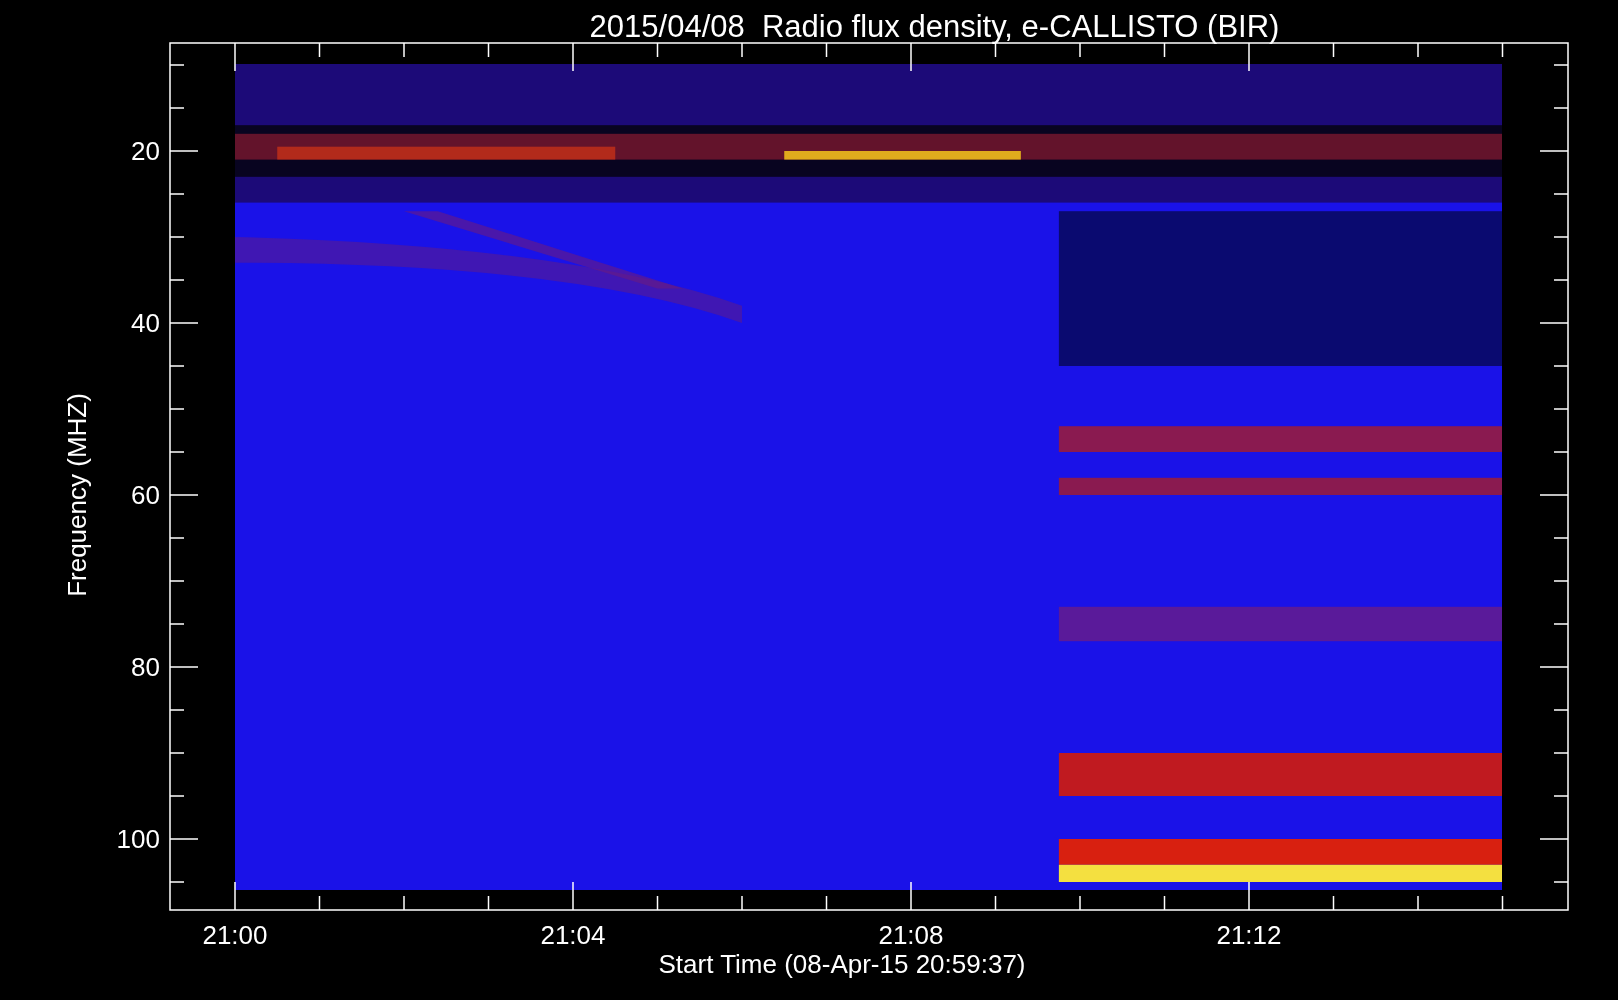  Describe the element at coordinates (145, 151) in the screenshot. I see `y-tick-label: 20` at that location.